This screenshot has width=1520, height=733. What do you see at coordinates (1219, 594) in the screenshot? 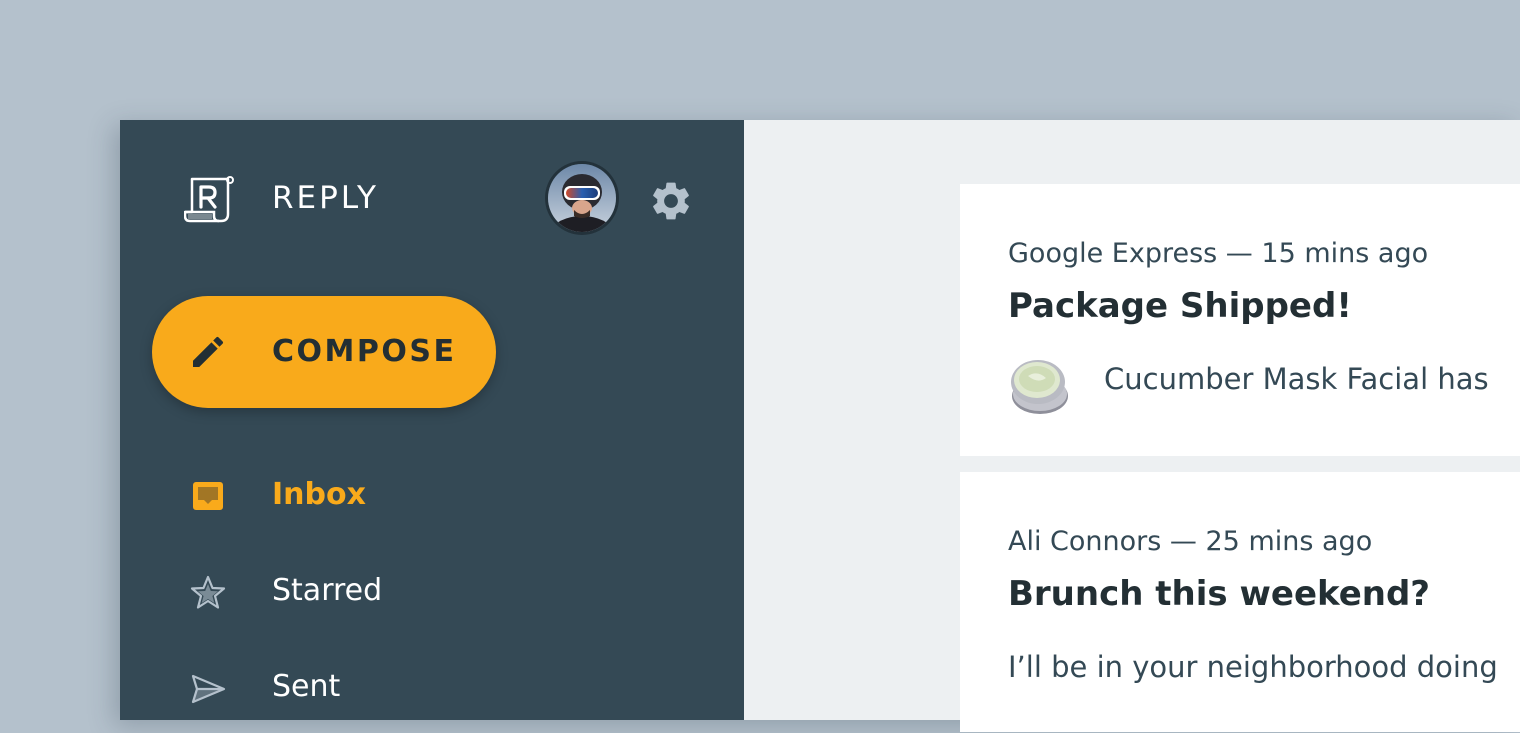
I see `email-subject: Brunch this weekend?` at bounding box center [1219, 594].